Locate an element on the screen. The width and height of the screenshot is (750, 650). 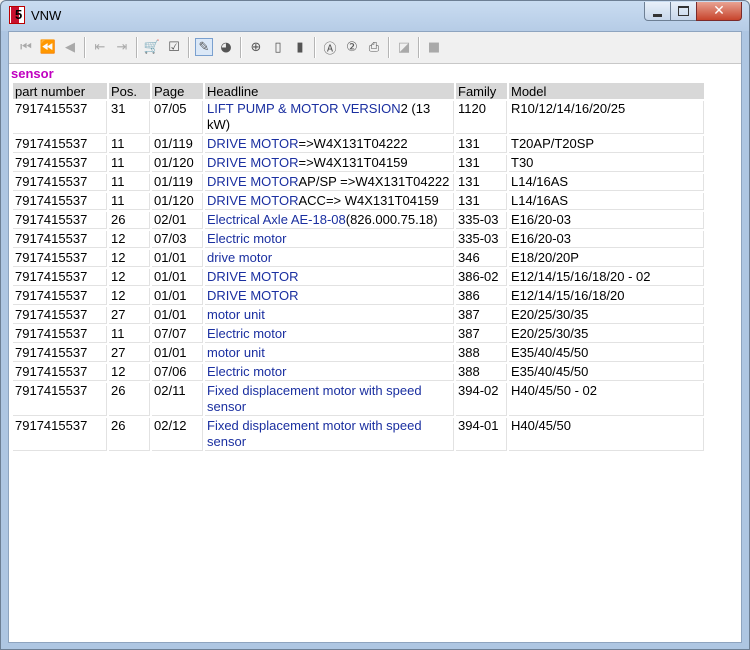
cell-headline: Electrical Axle AE-18-08(826.000.75.18) is located at coordinates (329, 220).